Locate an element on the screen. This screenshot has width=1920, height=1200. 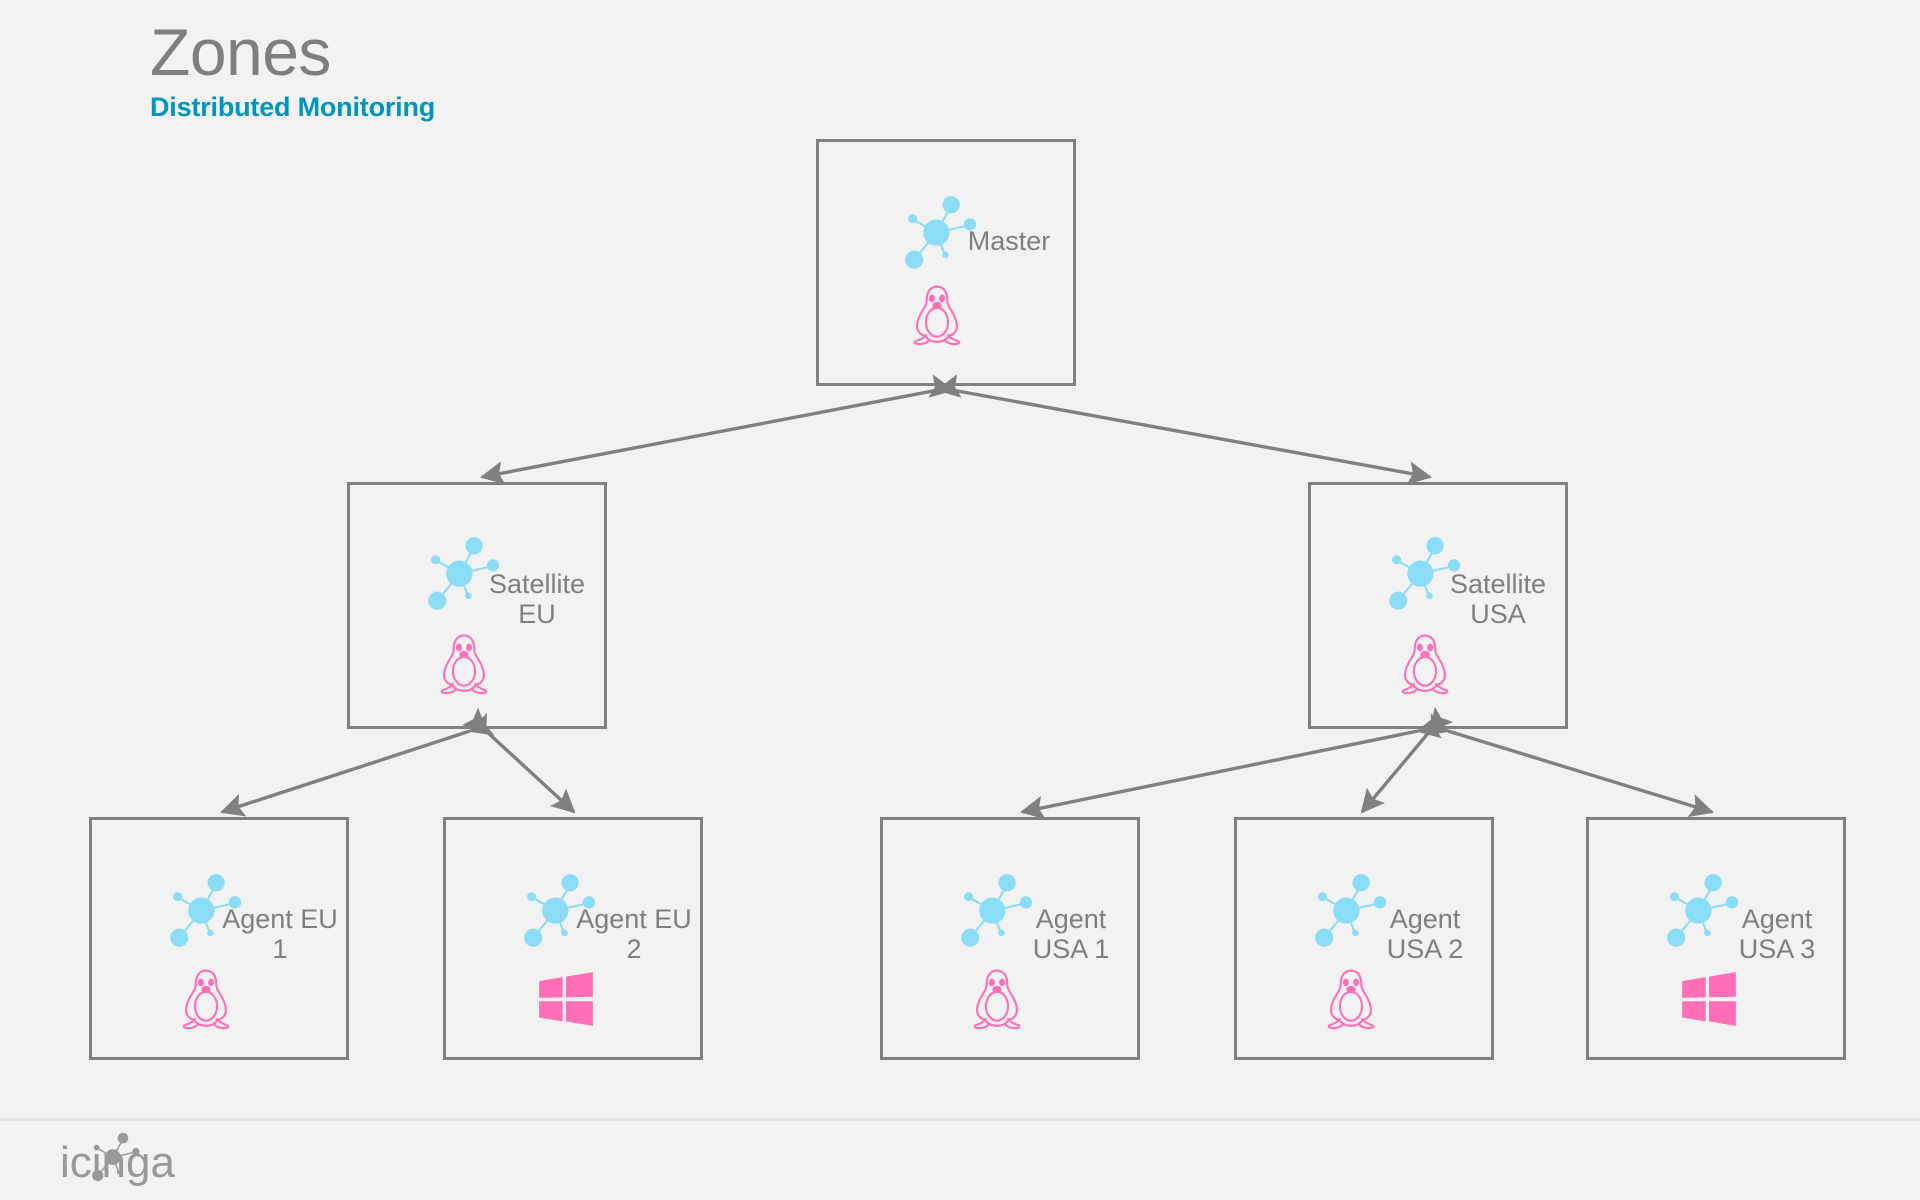
node-box-agent-usa-2: Agent USA 2 is located at coordinates (1364, 938).